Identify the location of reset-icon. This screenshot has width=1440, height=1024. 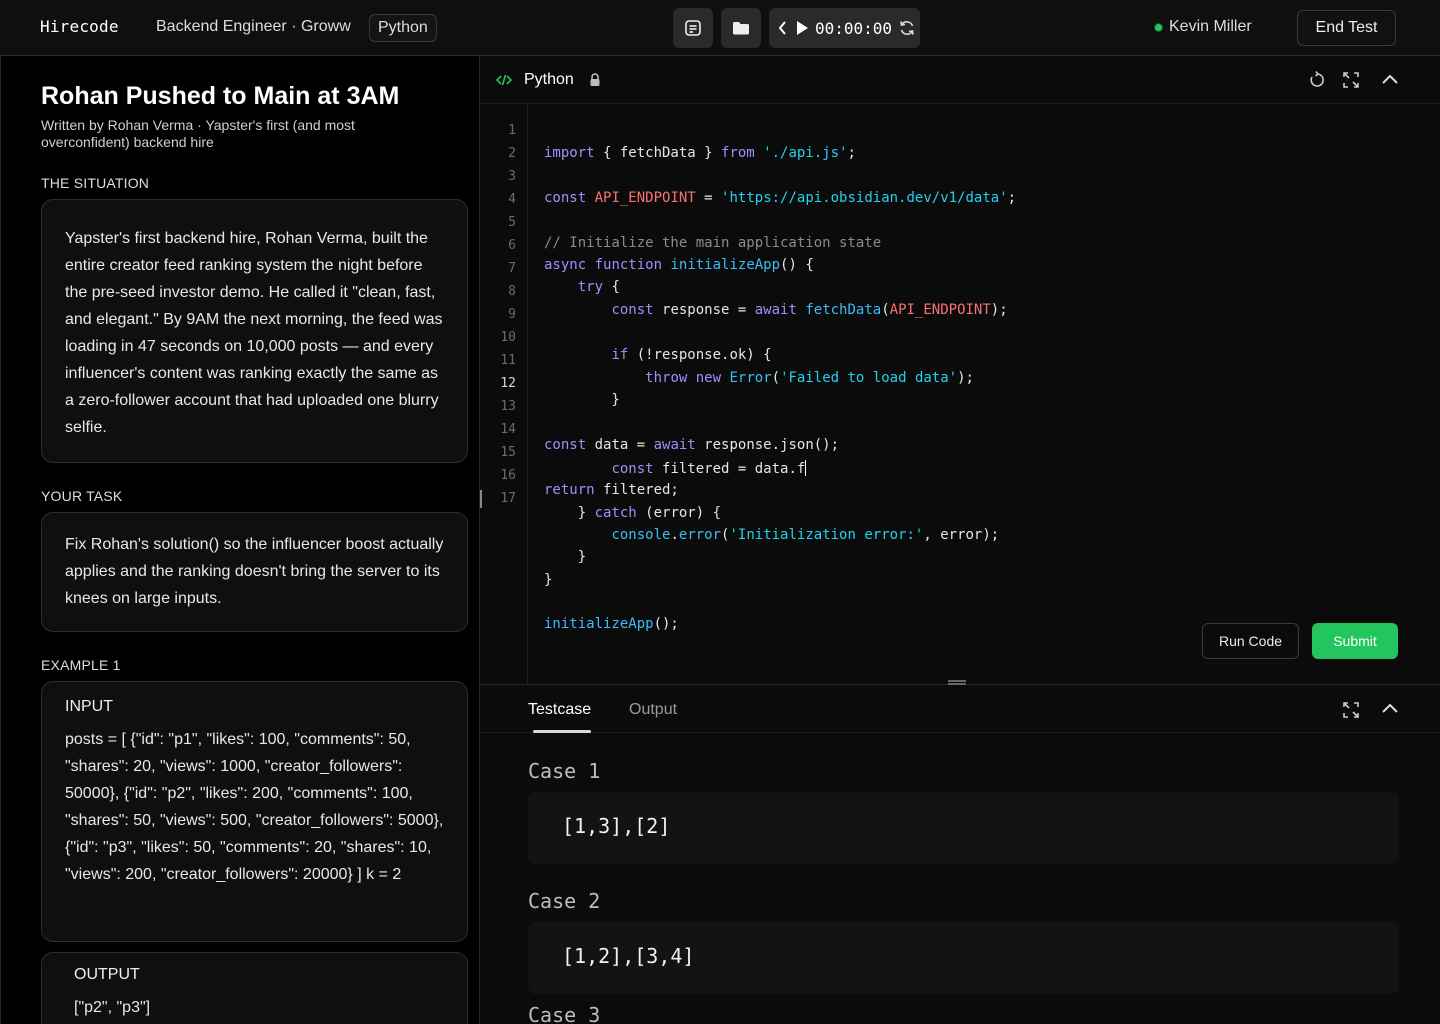
(1317, 80).